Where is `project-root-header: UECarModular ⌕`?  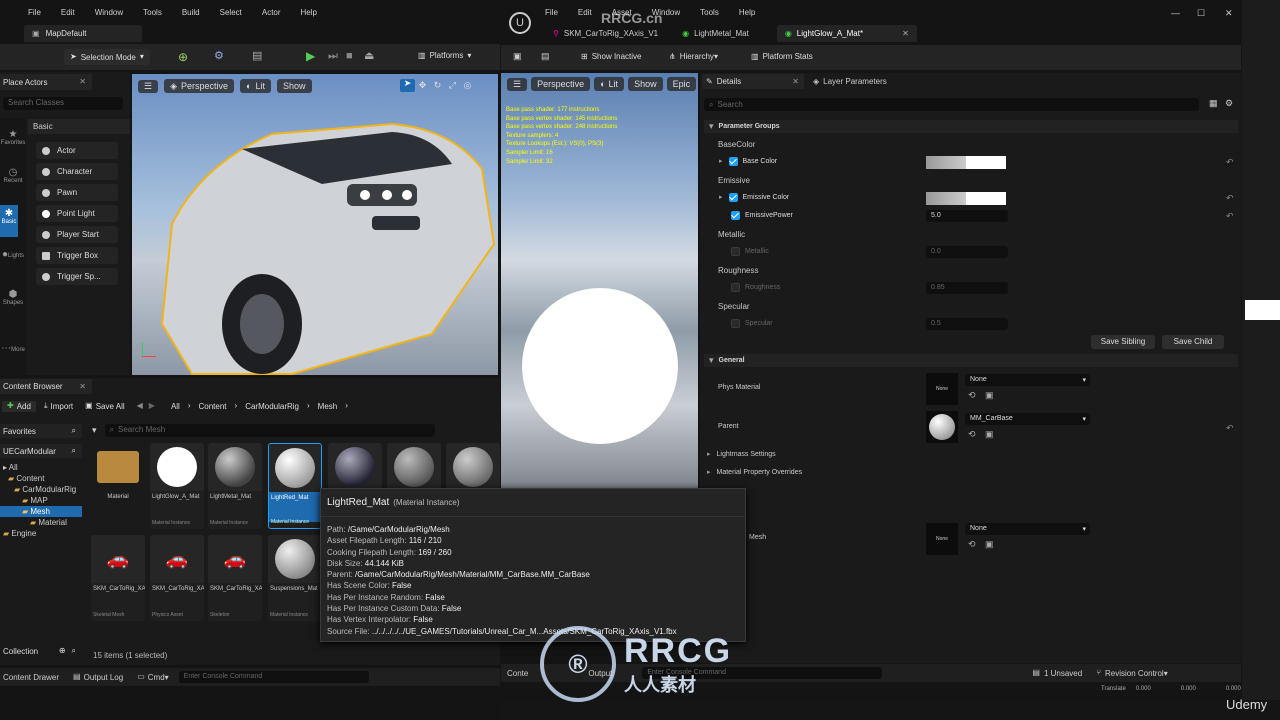
project-root-header: UECarModular ⌕ is located at coordinates (41, 451).